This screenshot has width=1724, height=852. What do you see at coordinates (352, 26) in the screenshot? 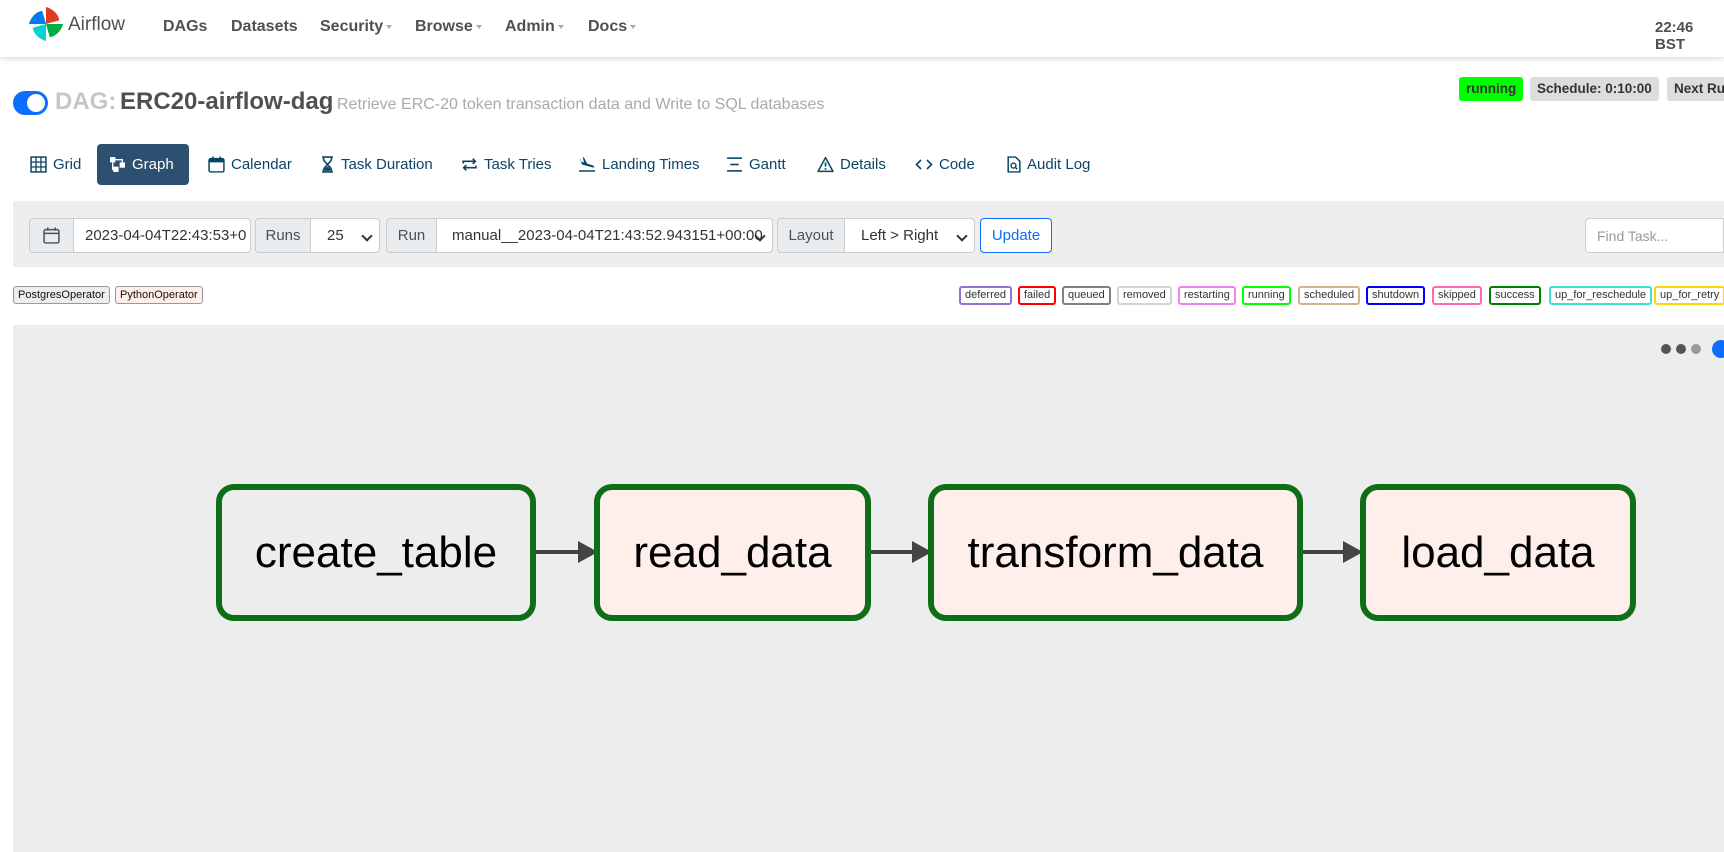
I see `nav-security-label: Security` at bounding box center [352, 26].